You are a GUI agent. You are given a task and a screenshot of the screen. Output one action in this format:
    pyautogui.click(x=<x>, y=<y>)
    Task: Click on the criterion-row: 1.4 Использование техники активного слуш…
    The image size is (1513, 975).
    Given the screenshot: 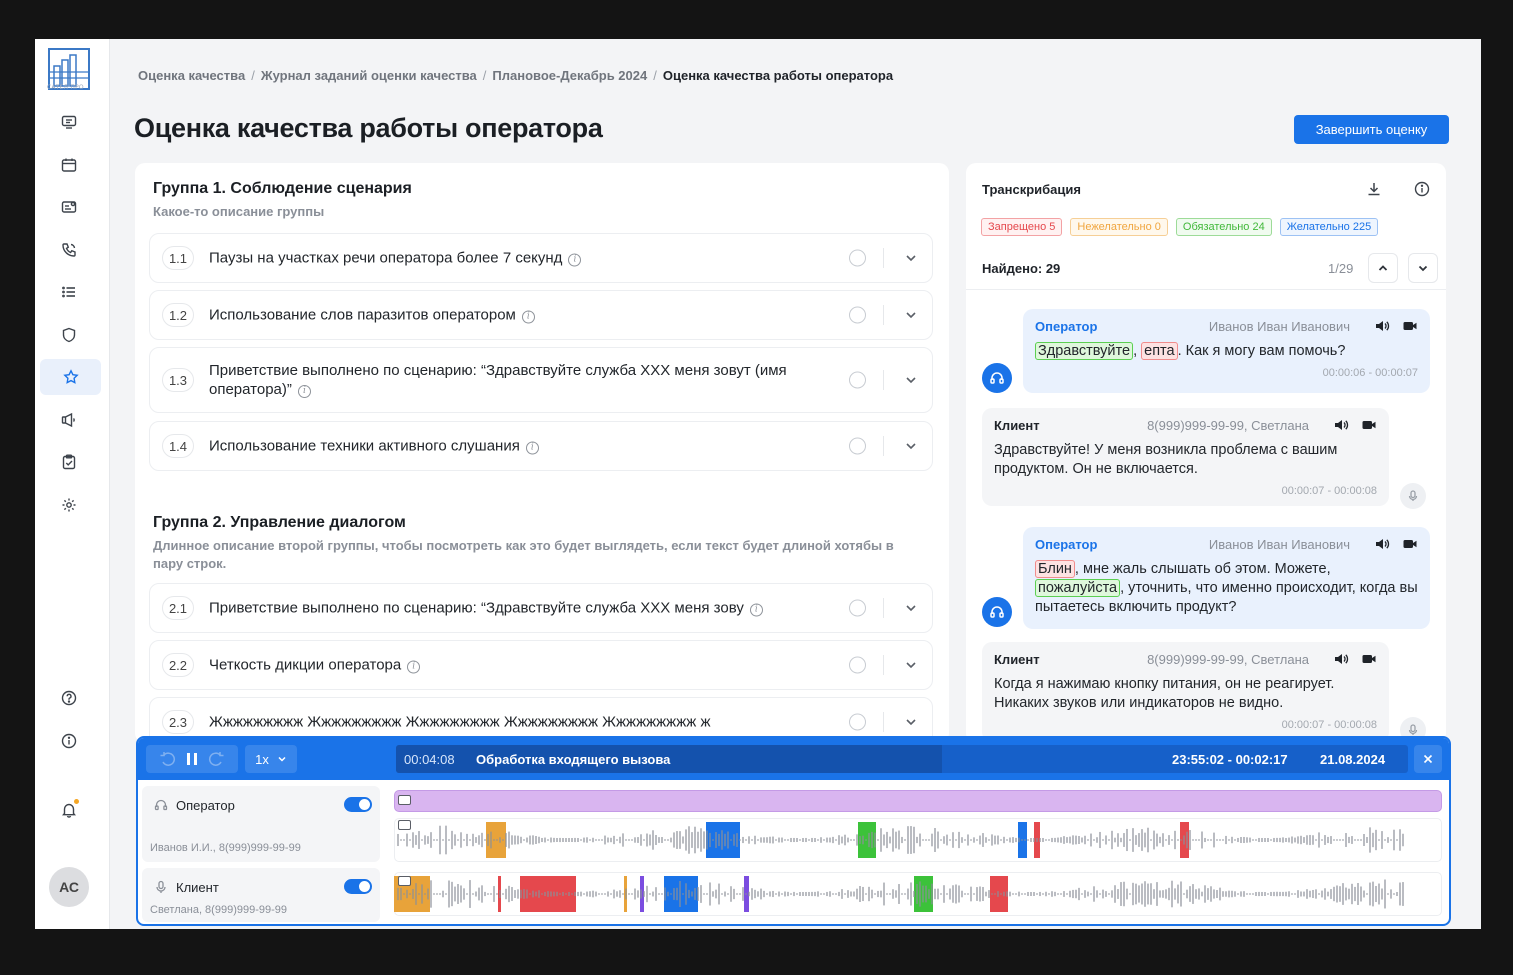 What is the action you would take?
    pyautogui.click(x=541, y=446)
    